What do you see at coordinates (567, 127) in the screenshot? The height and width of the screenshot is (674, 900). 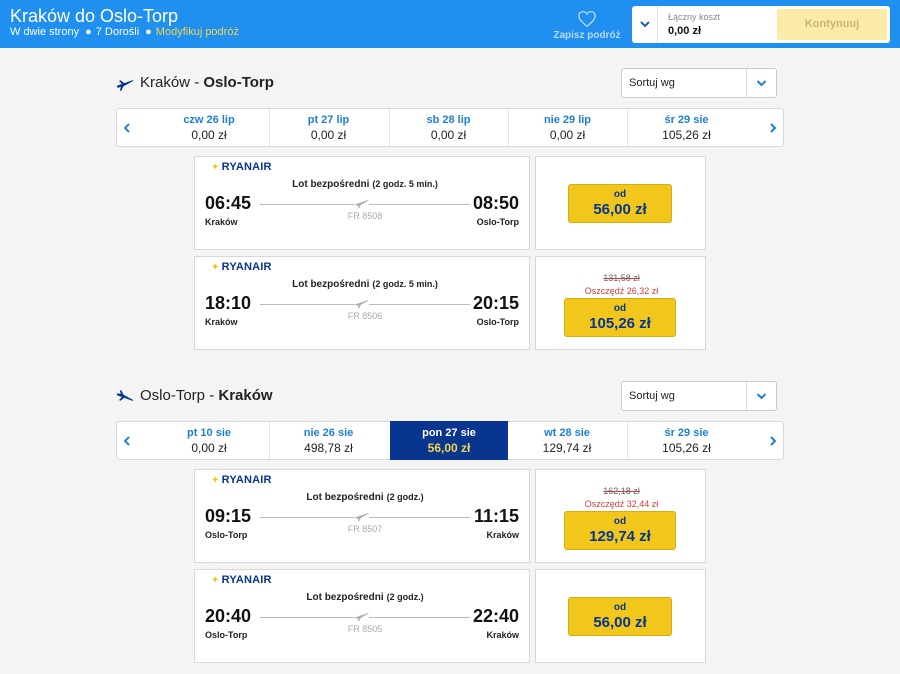 I see `date-cell: nie 29 lip 0,00 zł` at bounding box center [567, 127].